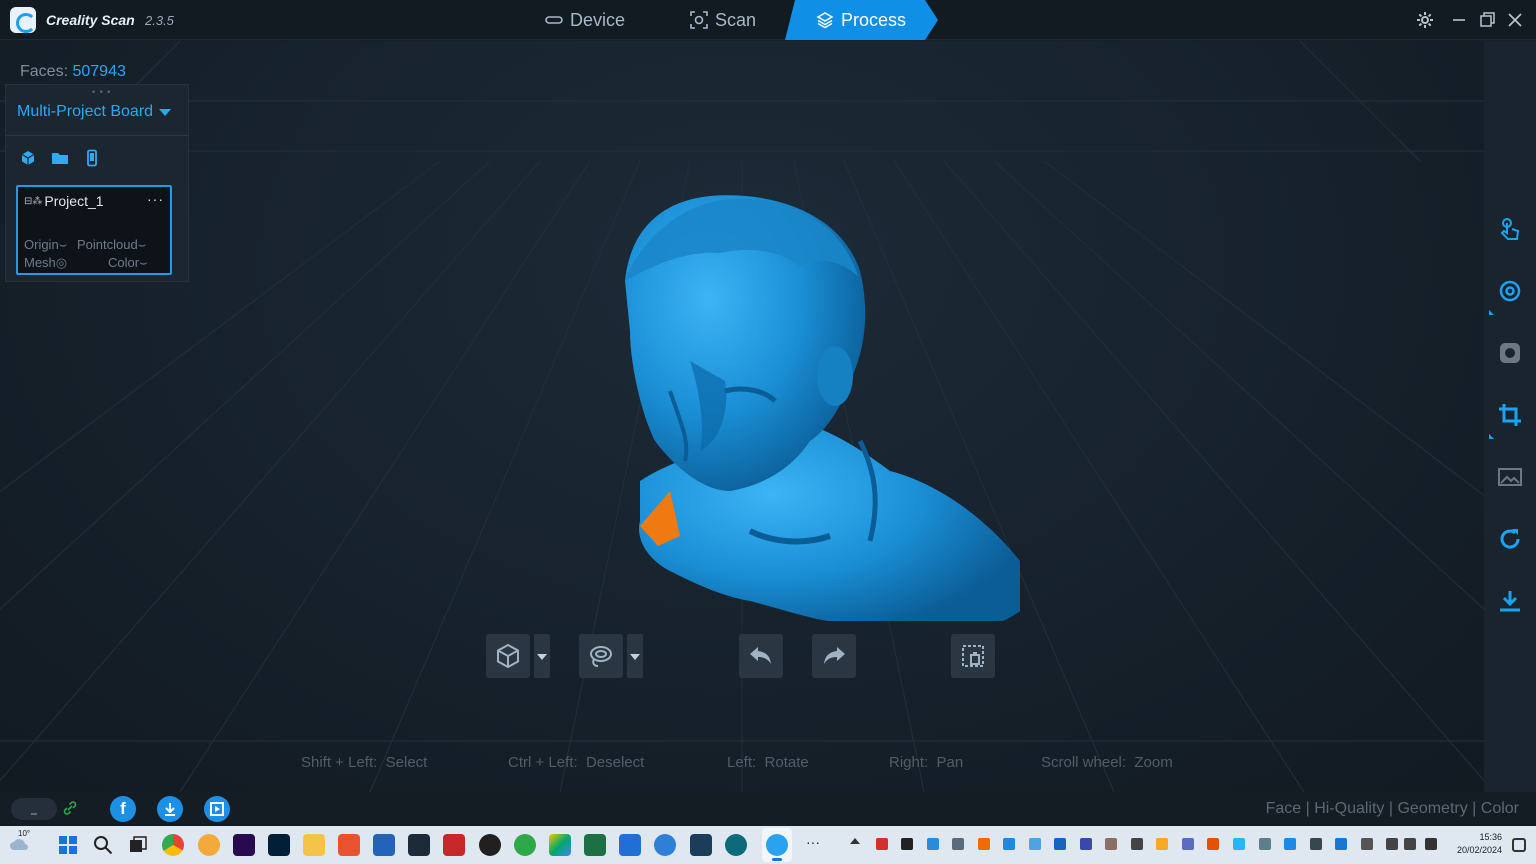  I want to click on weather-temperature: 10°, so click(24, 833).